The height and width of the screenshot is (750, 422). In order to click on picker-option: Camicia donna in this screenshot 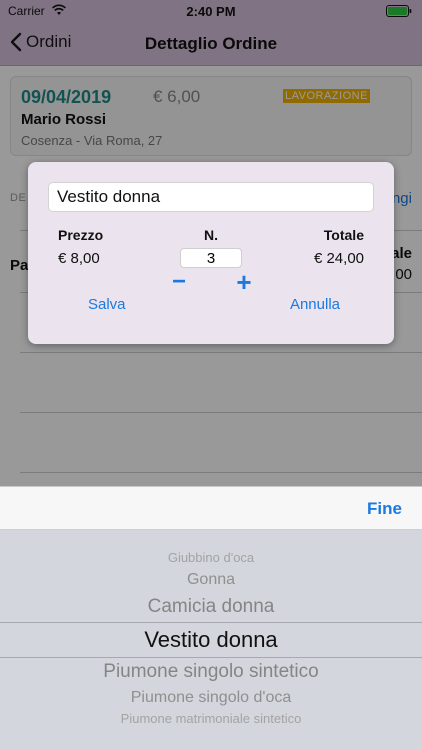, I will do `click(211, 607)`.